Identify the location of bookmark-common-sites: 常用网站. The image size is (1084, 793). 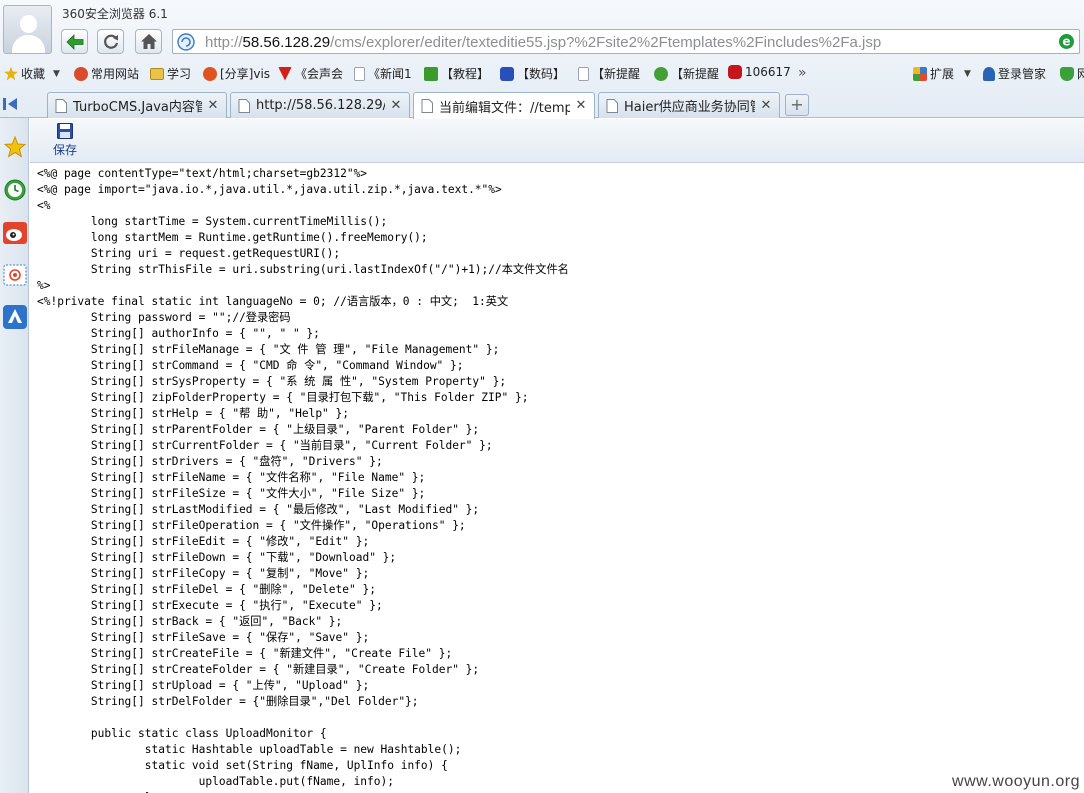
(106, 73).